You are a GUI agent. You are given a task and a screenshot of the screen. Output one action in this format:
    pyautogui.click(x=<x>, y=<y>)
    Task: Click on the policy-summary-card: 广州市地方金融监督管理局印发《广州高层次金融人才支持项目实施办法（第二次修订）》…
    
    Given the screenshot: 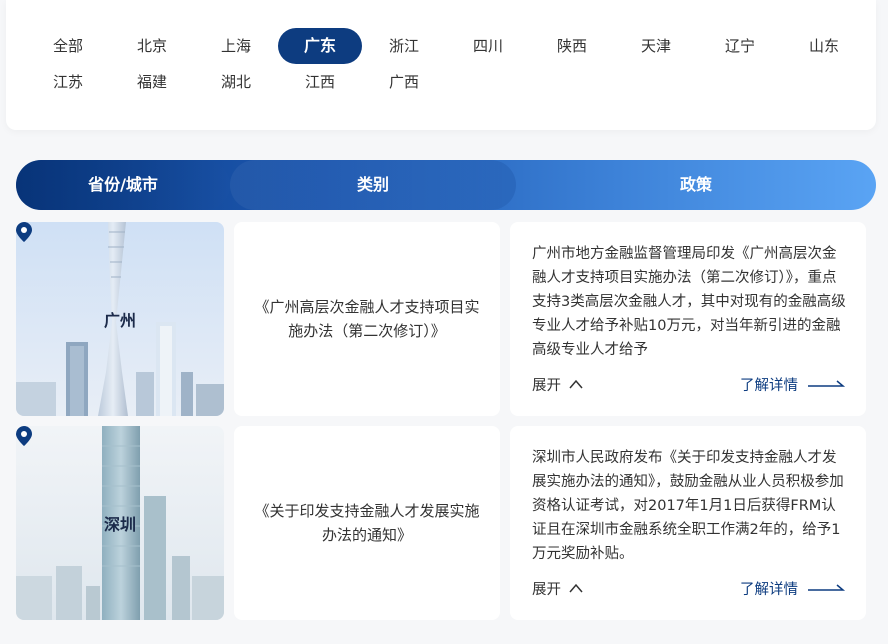 What is the action you would take?
    pyautogui.click(x=688, y=319)
    